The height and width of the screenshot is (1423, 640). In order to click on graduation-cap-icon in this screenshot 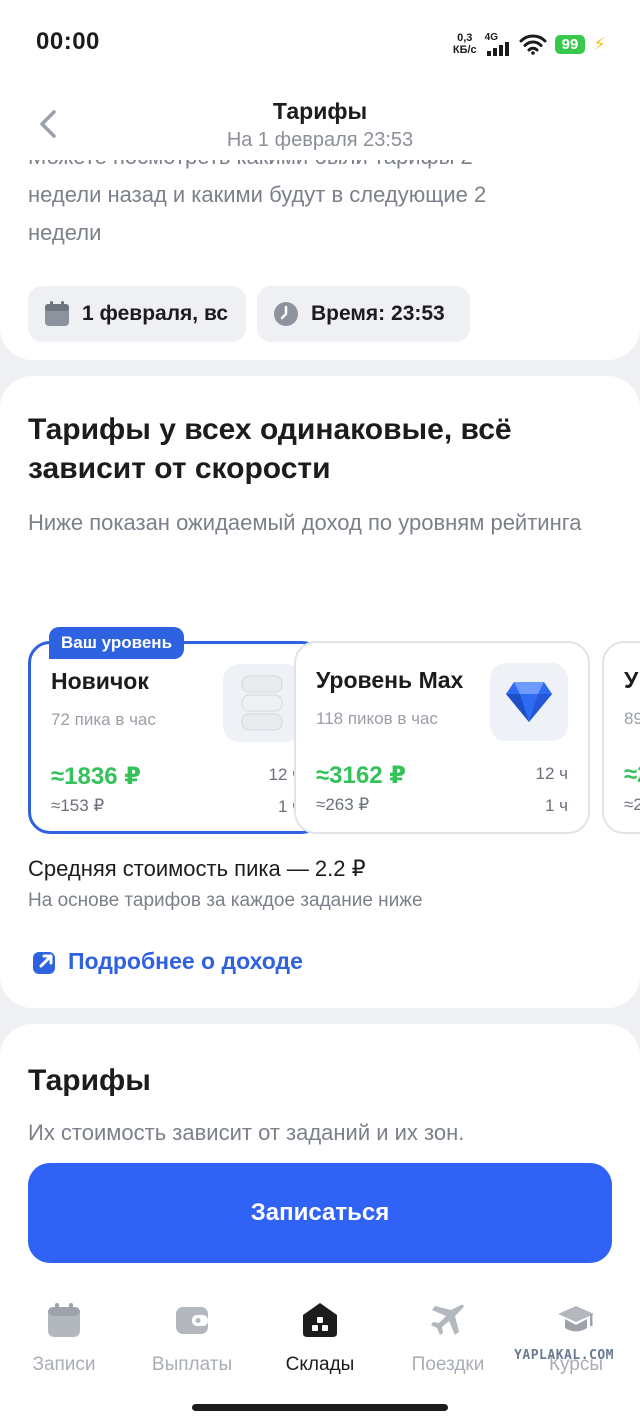, I will do `click(576, 1319)`.